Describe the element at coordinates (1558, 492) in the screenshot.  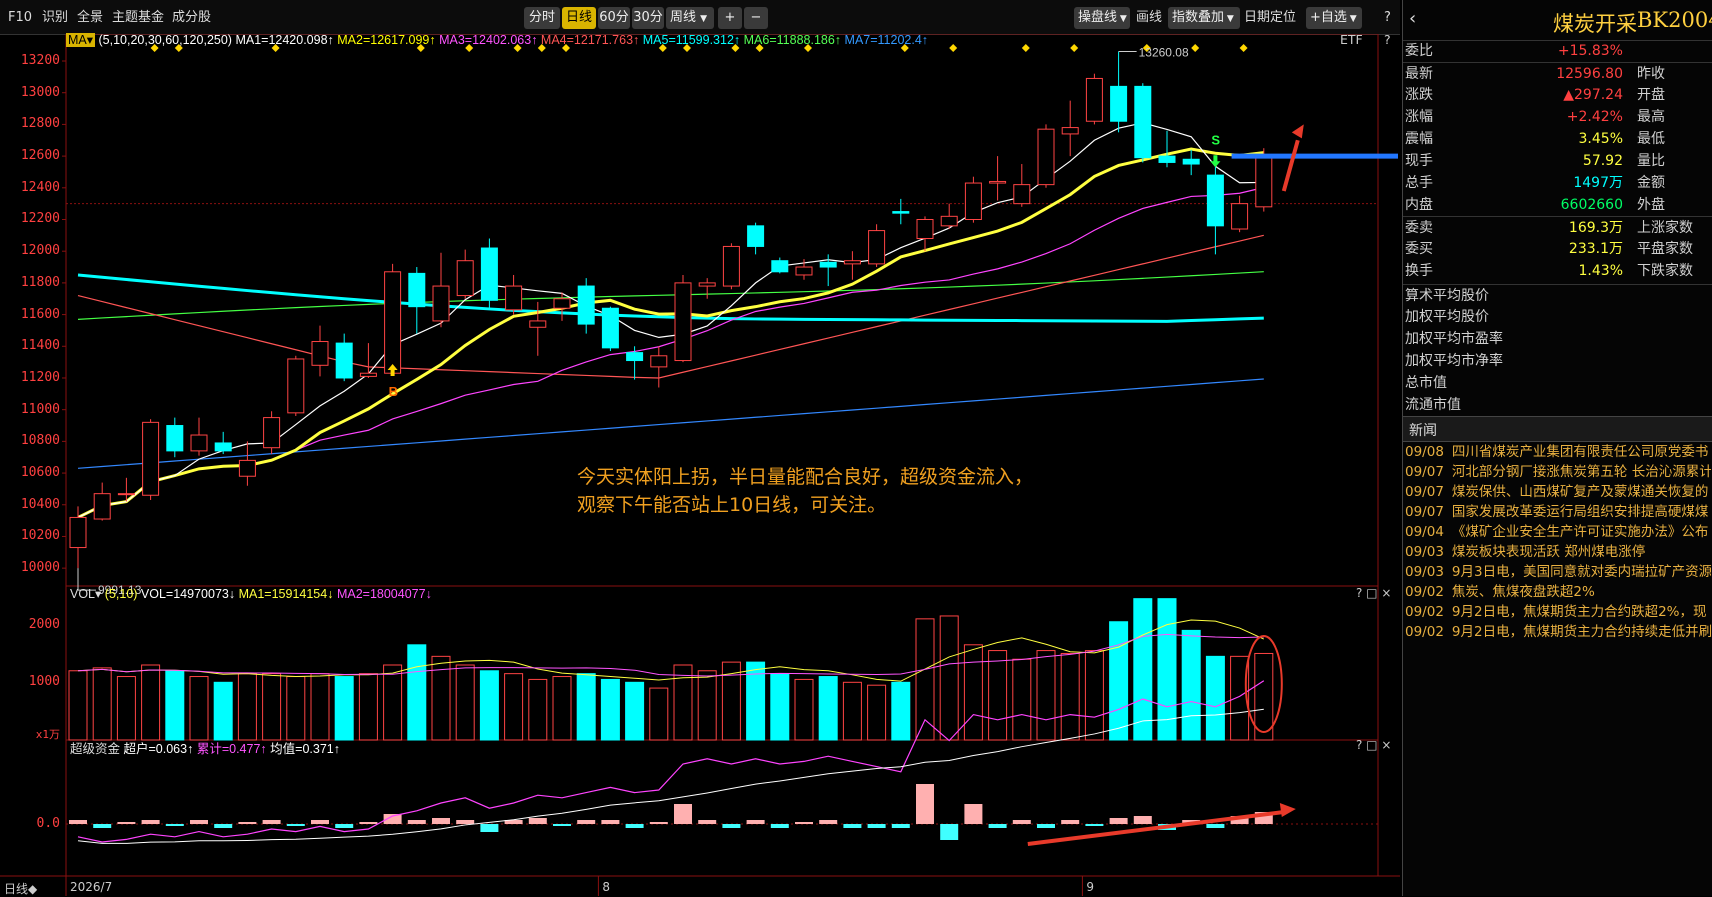
I see `news-item: 09/07 煤炭保供、山西煤矿复产及蒙煤通关恢复的` at that location.